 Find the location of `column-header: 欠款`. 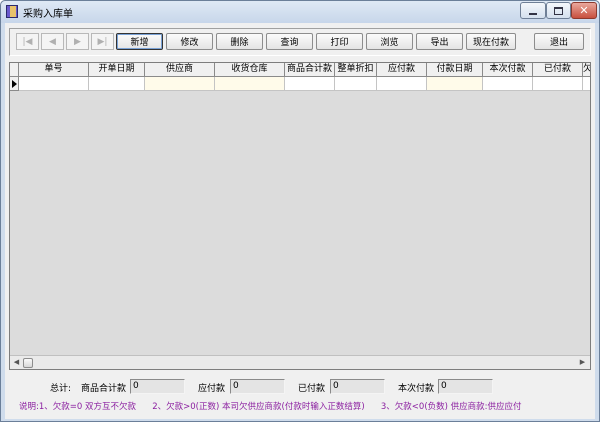

column-header: 欠款 is located at coordinates (586, 70).